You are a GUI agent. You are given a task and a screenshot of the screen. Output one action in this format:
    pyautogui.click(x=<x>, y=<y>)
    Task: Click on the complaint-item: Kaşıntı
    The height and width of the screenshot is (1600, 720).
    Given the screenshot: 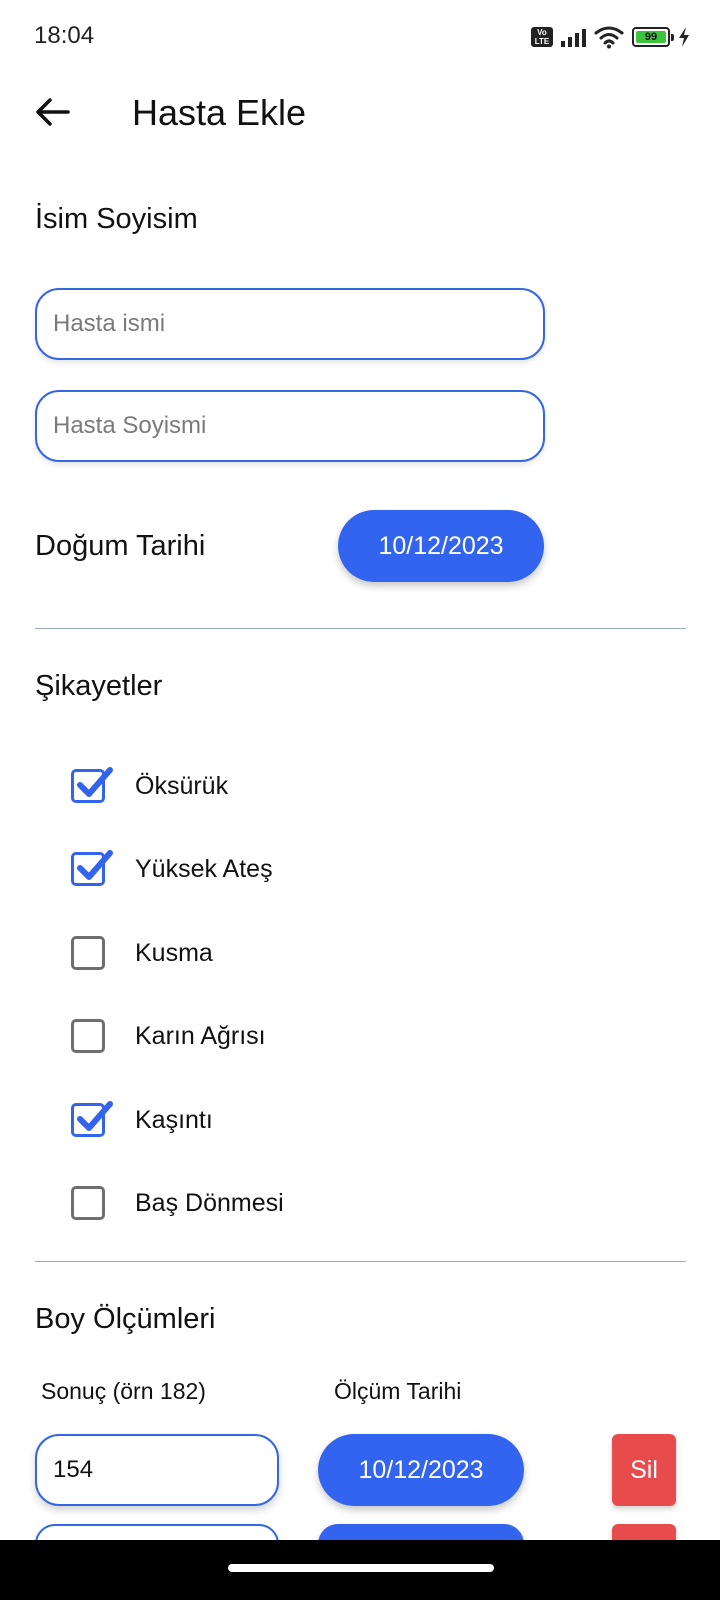 What is the action you would take?
    pyautogui.click(x=142, y=1120)
    